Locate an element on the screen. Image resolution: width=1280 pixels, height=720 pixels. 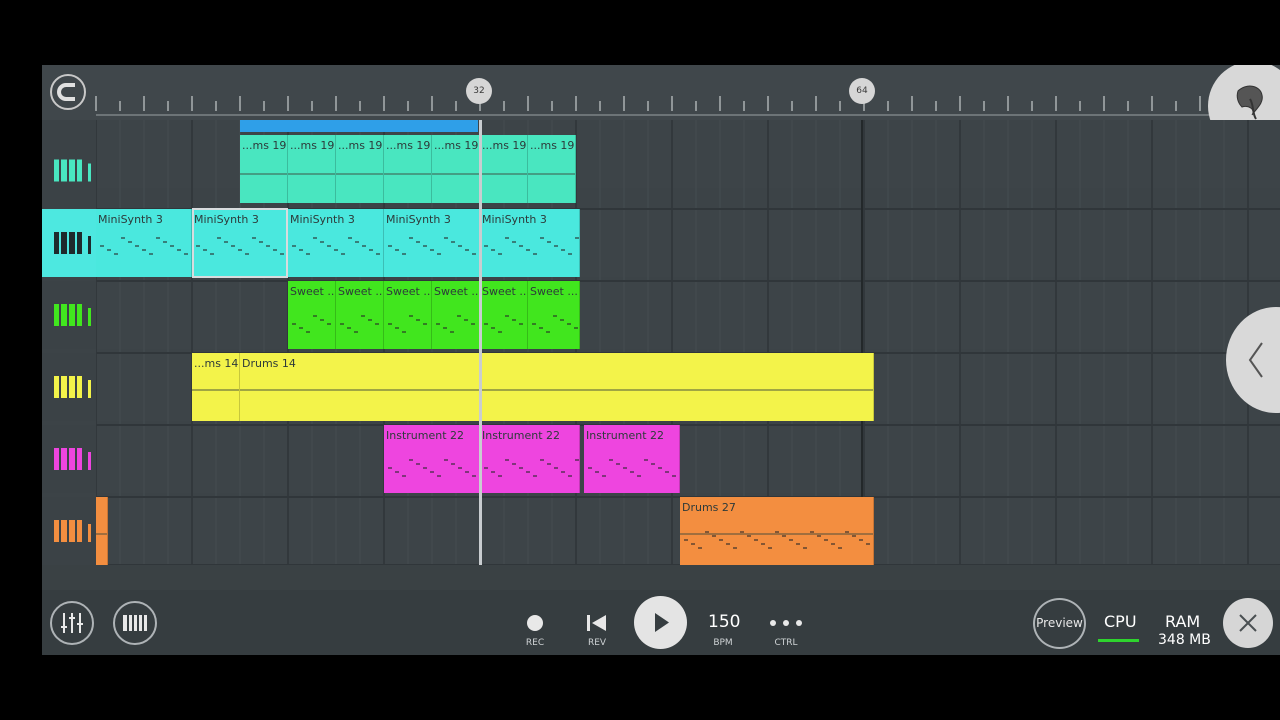
clip: ...ms 14 is located at coordinates (216, 387).